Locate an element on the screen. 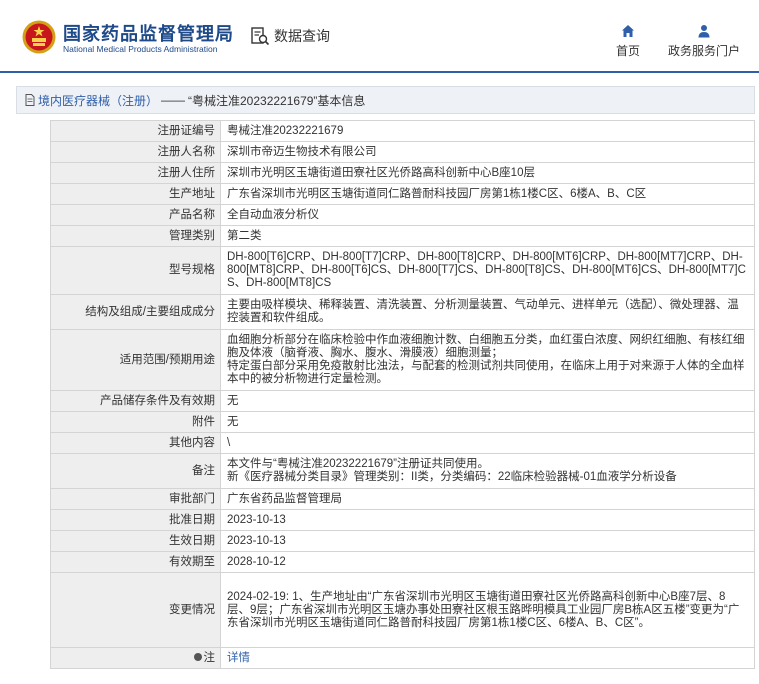  table-row: 批准日期 2023-10-13 is located at coordinates (402, 520).